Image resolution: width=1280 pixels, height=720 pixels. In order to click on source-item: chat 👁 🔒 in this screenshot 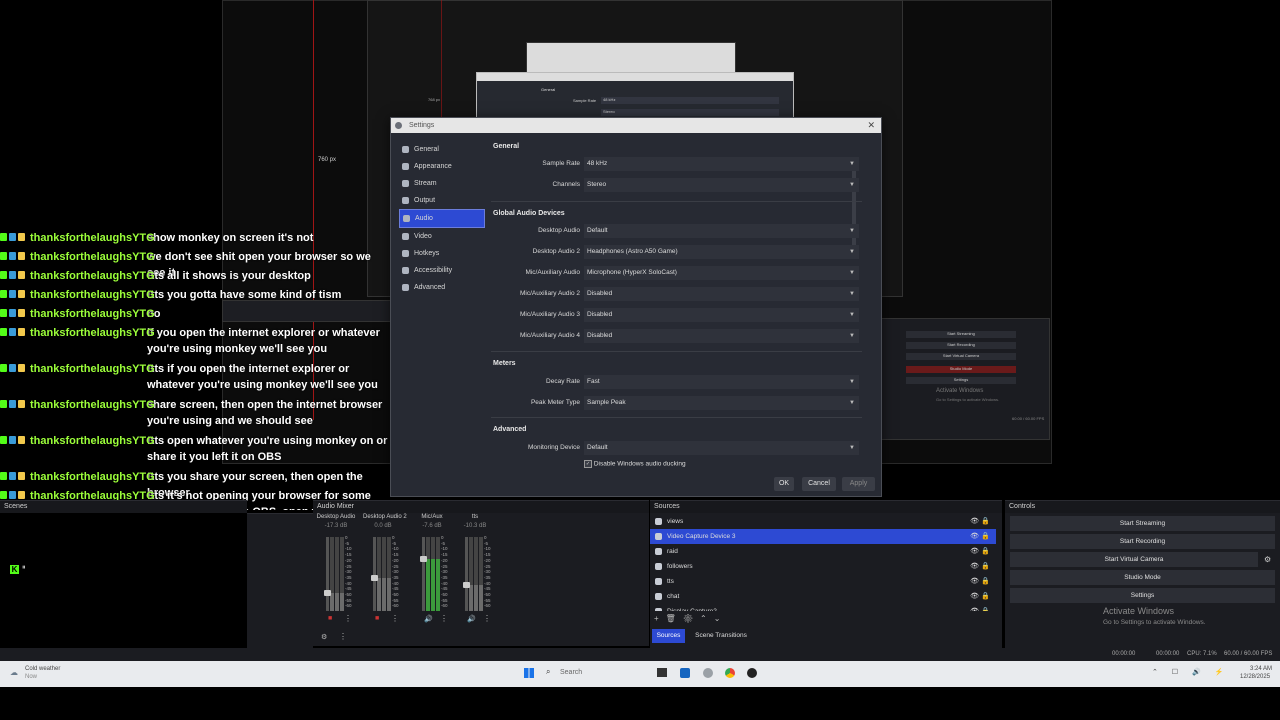, I will do `click(823, 596)`.